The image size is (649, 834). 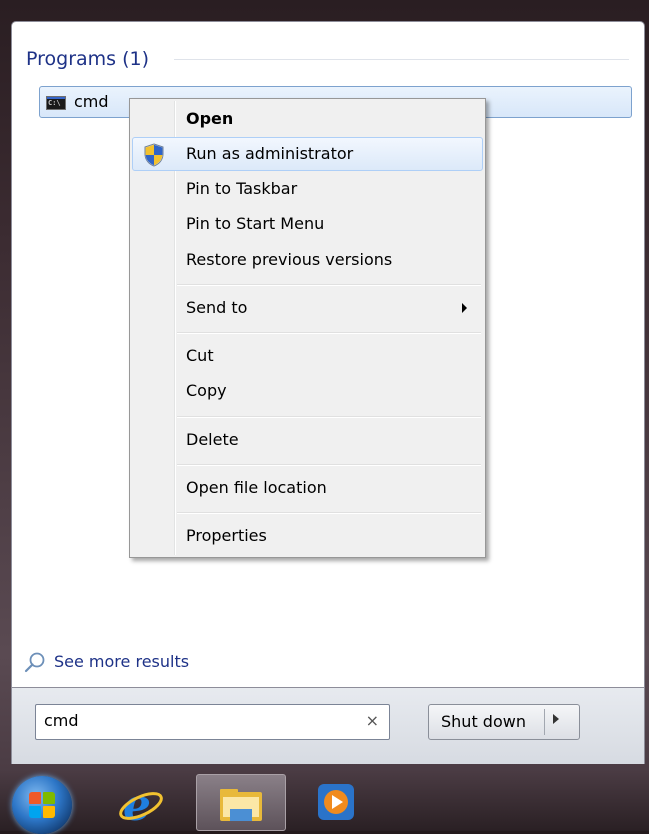 What do you see at coordinates (154, 155) in the screenshot?
I see `uac-shield-icon` at bounding box center [154, 155].